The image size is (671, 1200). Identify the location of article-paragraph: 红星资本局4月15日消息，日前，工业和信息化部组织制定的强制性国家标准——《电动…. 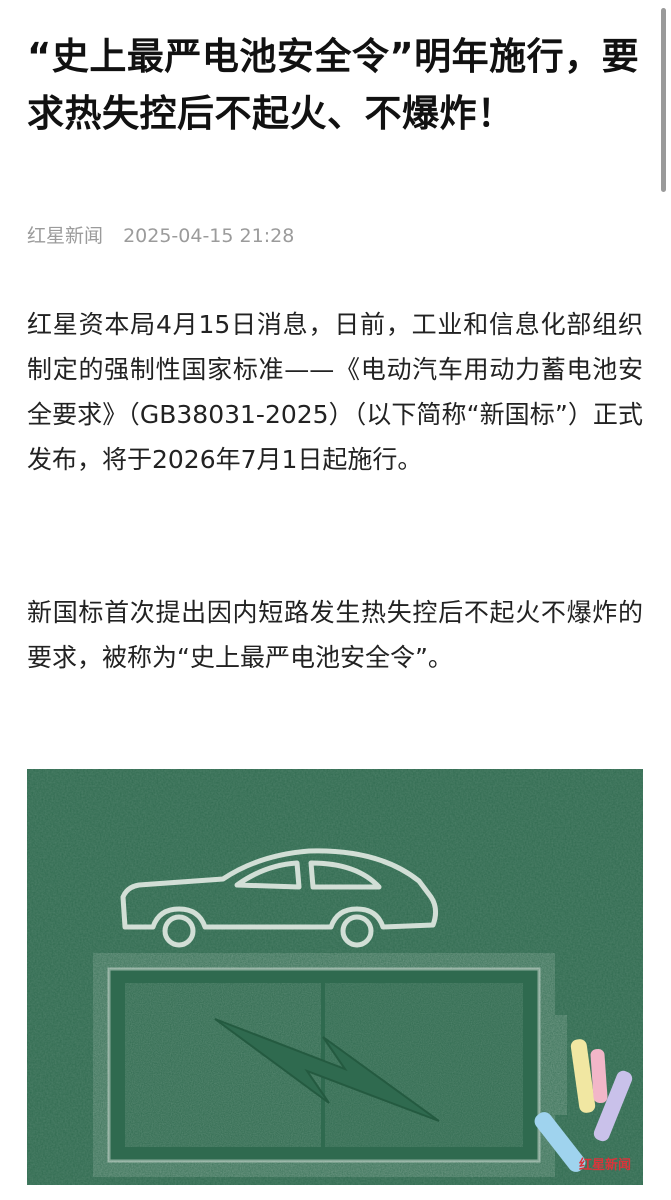
(335, 392).